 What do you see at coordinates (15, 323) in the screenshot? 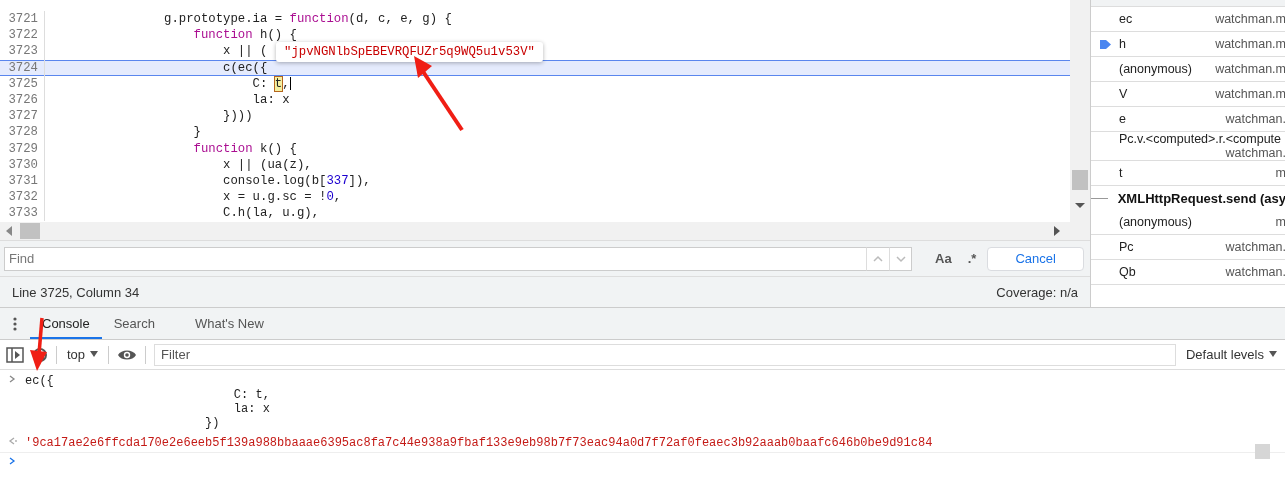
I see `more-menu-icon` at bounding box center [15, 323].